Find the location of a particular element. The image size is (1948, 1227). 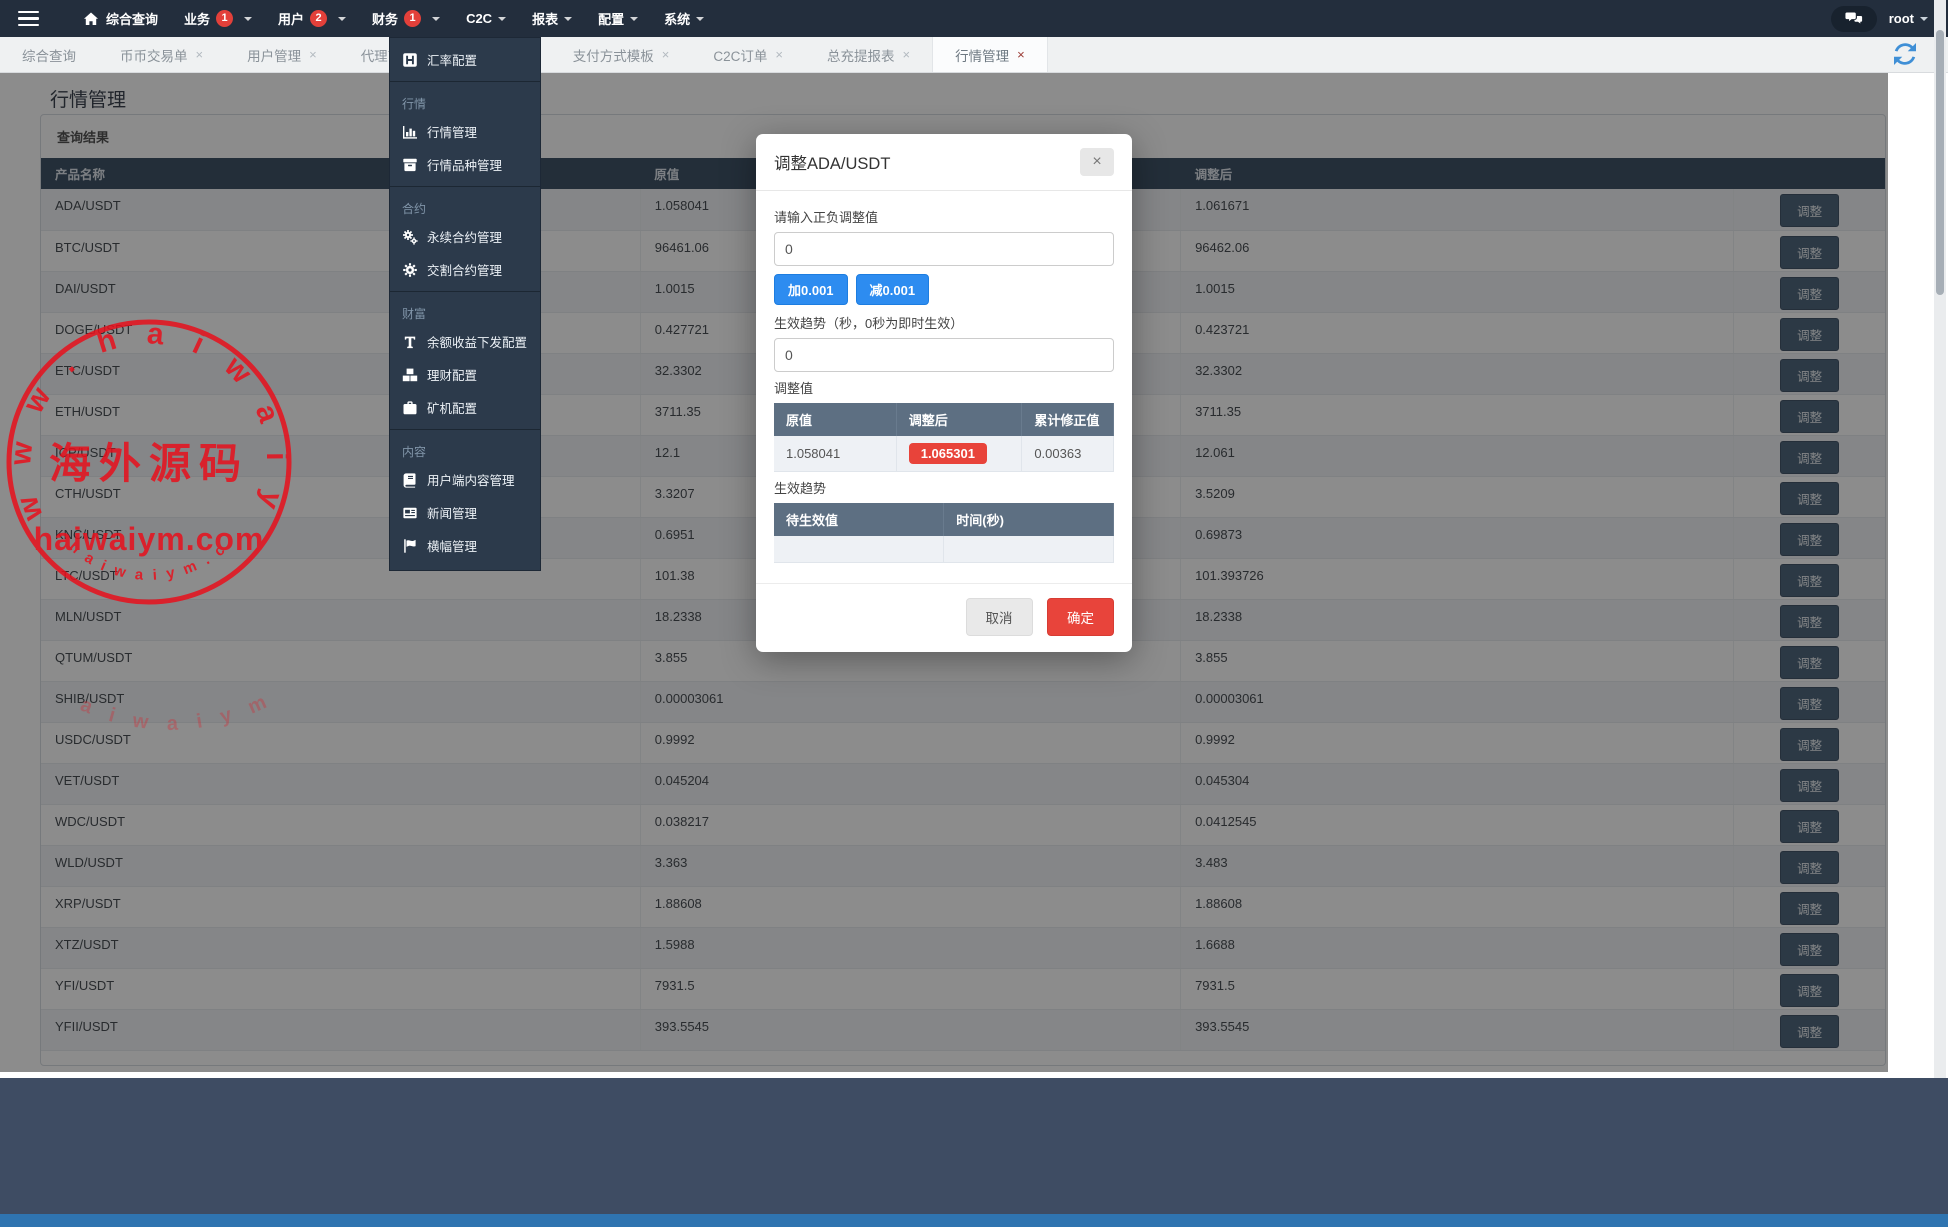

tab-C2C订单: C2C订单 × is located at coordinates (748, 54).